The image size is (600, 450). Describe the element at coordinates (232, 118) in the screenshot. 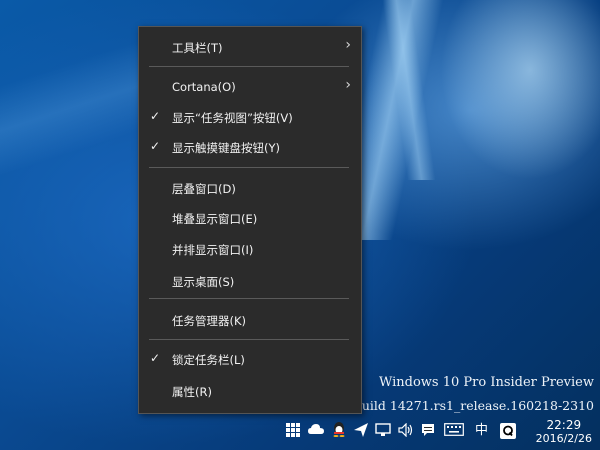

I see `menu-item-label: 显示“任务视图”按钮(V)` at that location.